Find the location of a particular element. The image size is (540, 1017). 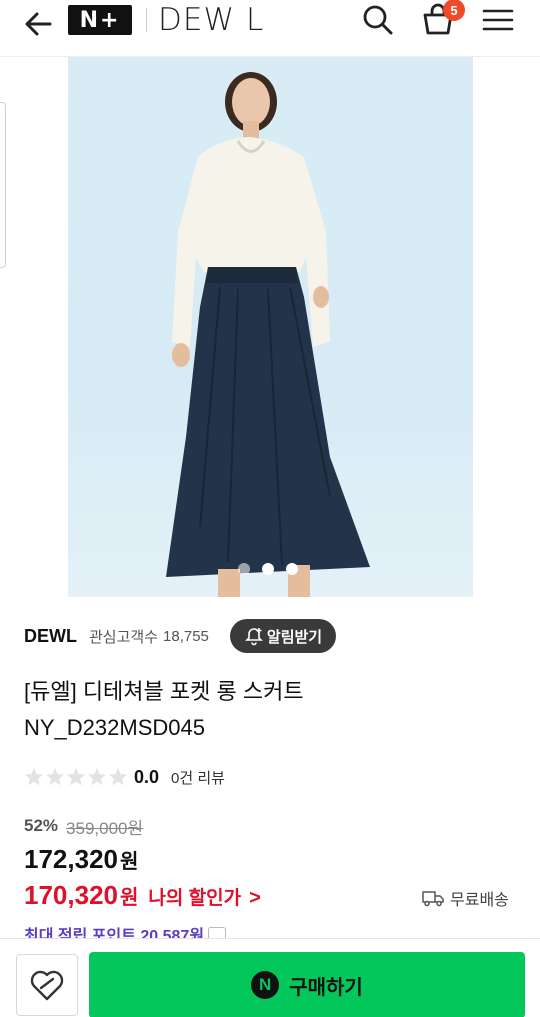

sale-price-row: 172,320 원 is located at coordinates (81, 859).